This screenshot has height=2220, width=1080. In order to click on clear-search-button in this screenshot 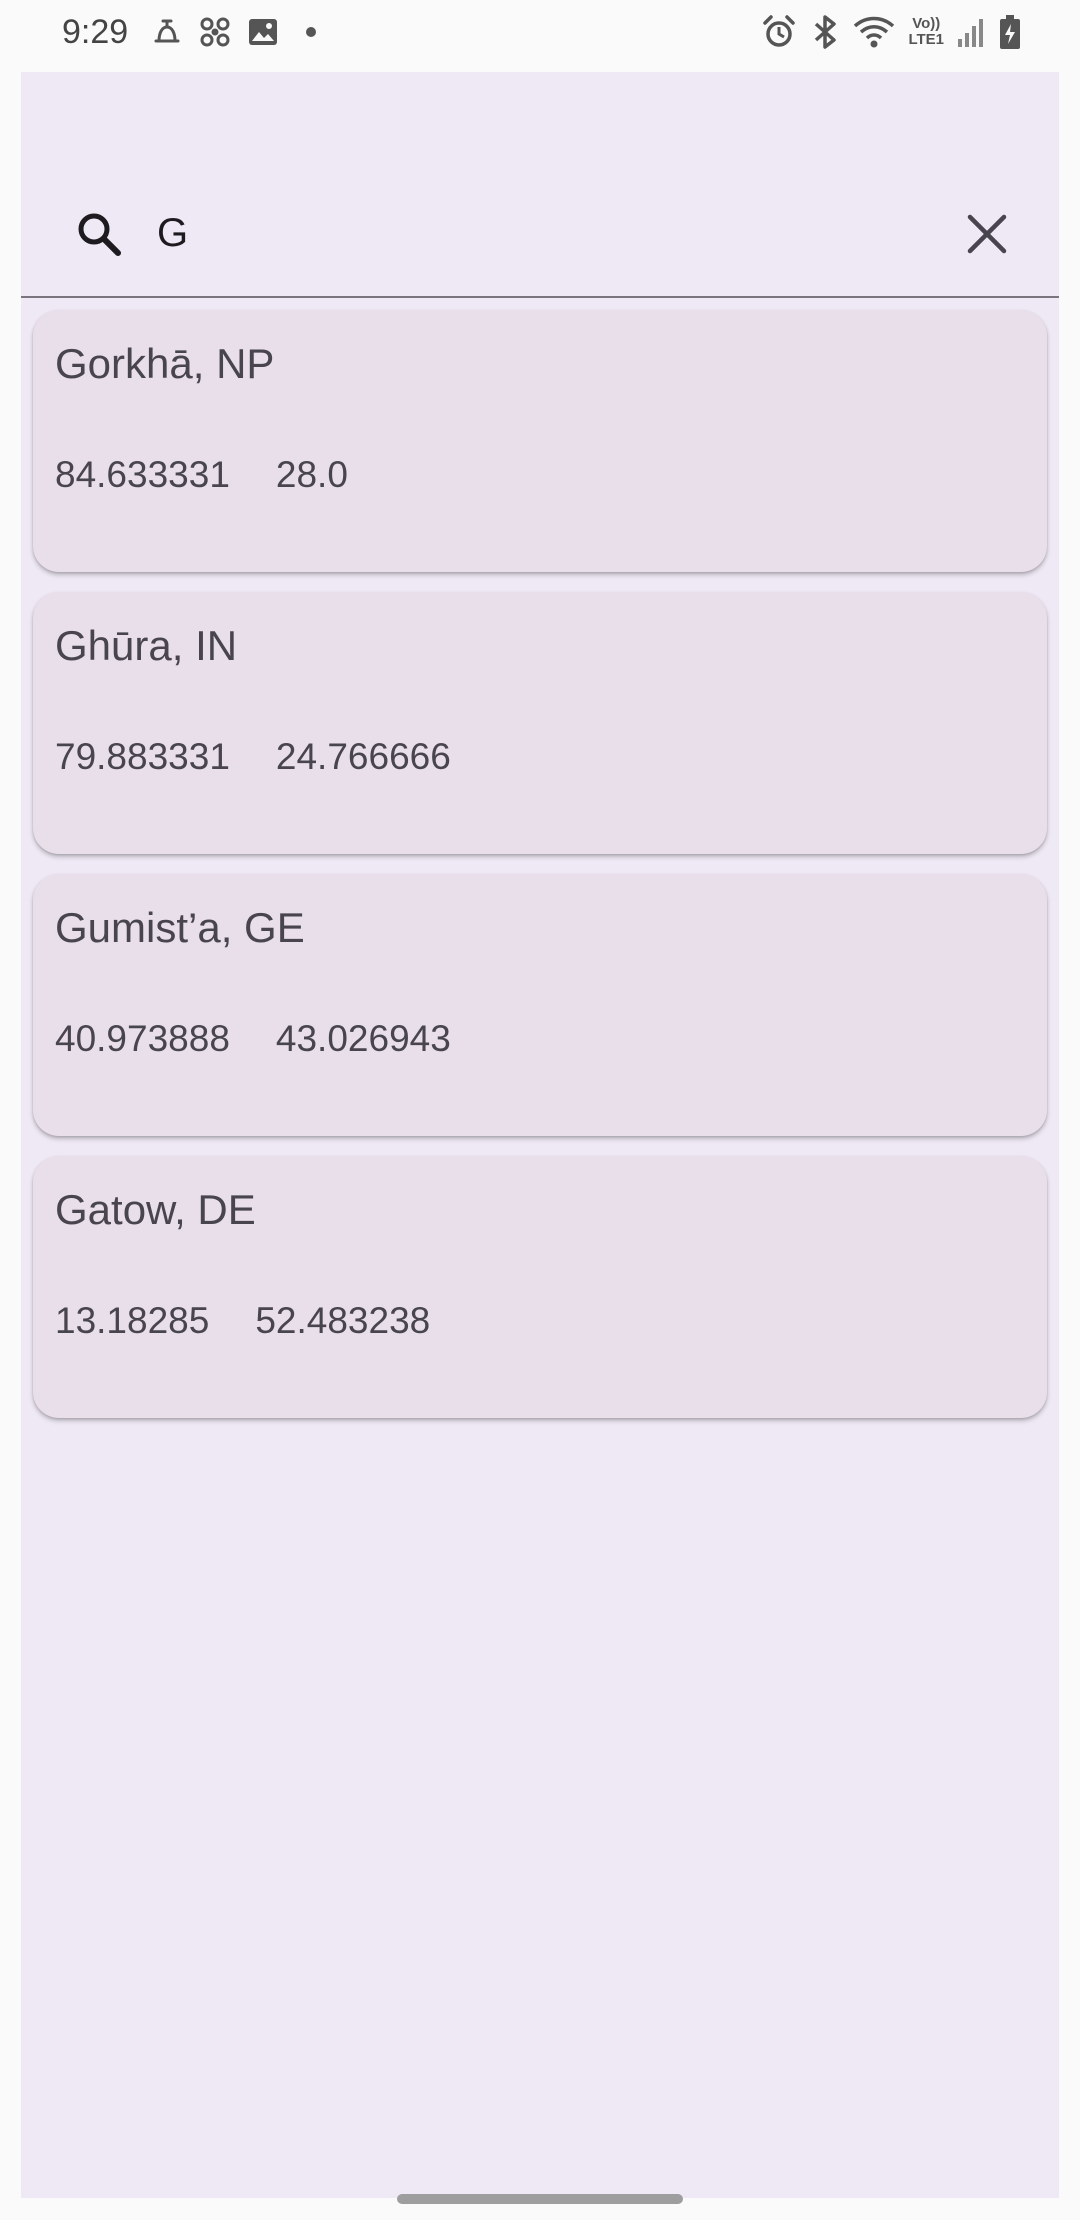, I will do `click(987, 234)`.